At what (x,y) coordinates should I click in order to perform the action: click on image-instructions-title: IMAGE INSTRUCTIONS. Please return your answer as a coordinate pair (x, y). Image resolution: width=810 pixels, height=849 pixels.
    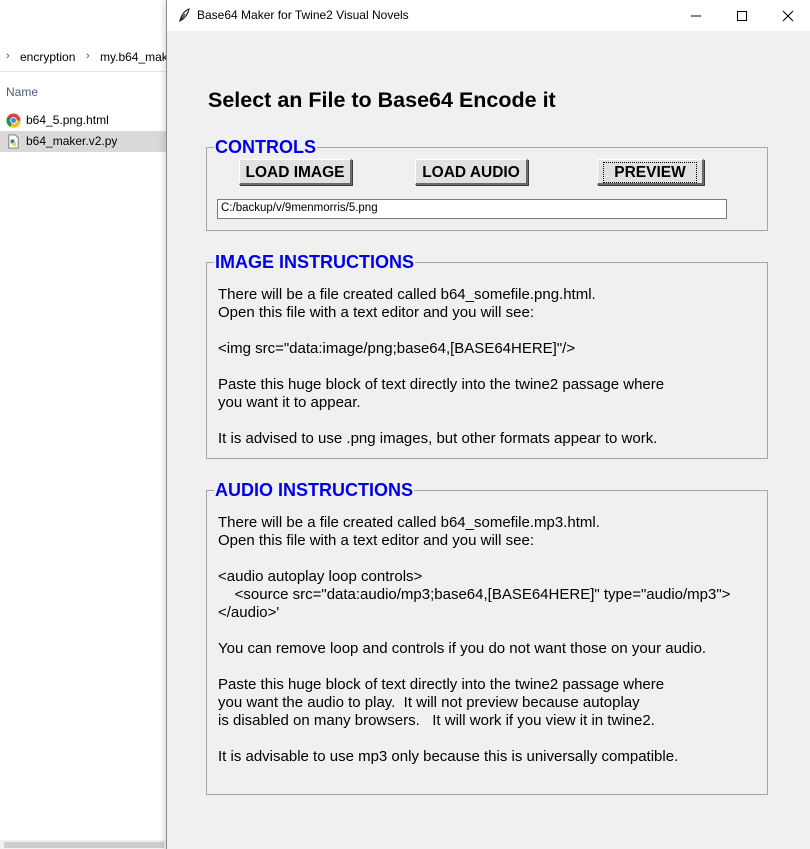
    Looking at the image, I should click on (315, 262).